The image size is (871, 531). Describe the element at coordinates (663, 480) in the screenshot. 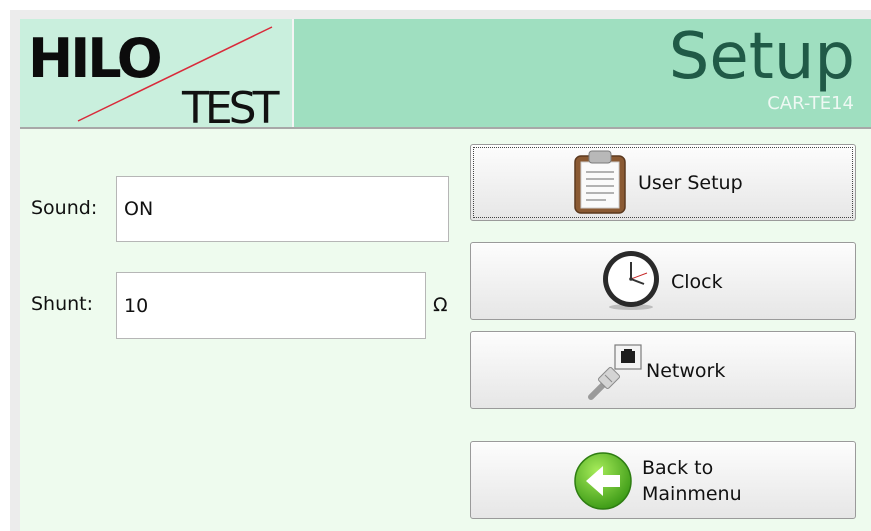

I see `back-to-mainmenu-button: Back to Mainmenu` at that location.